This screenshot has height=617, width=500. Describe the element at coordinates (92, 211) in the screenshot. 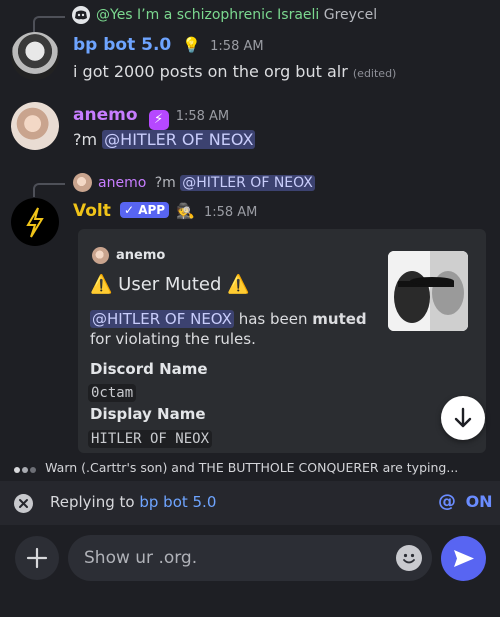

I see `author-name: Volt` at that location.